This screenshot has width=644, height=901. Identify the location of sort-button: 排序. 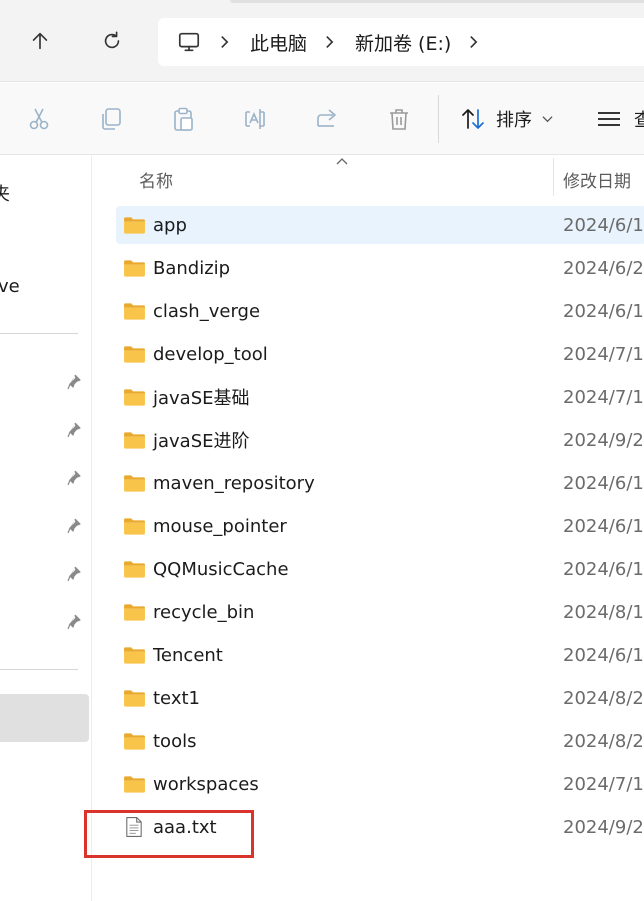
(507, 119).